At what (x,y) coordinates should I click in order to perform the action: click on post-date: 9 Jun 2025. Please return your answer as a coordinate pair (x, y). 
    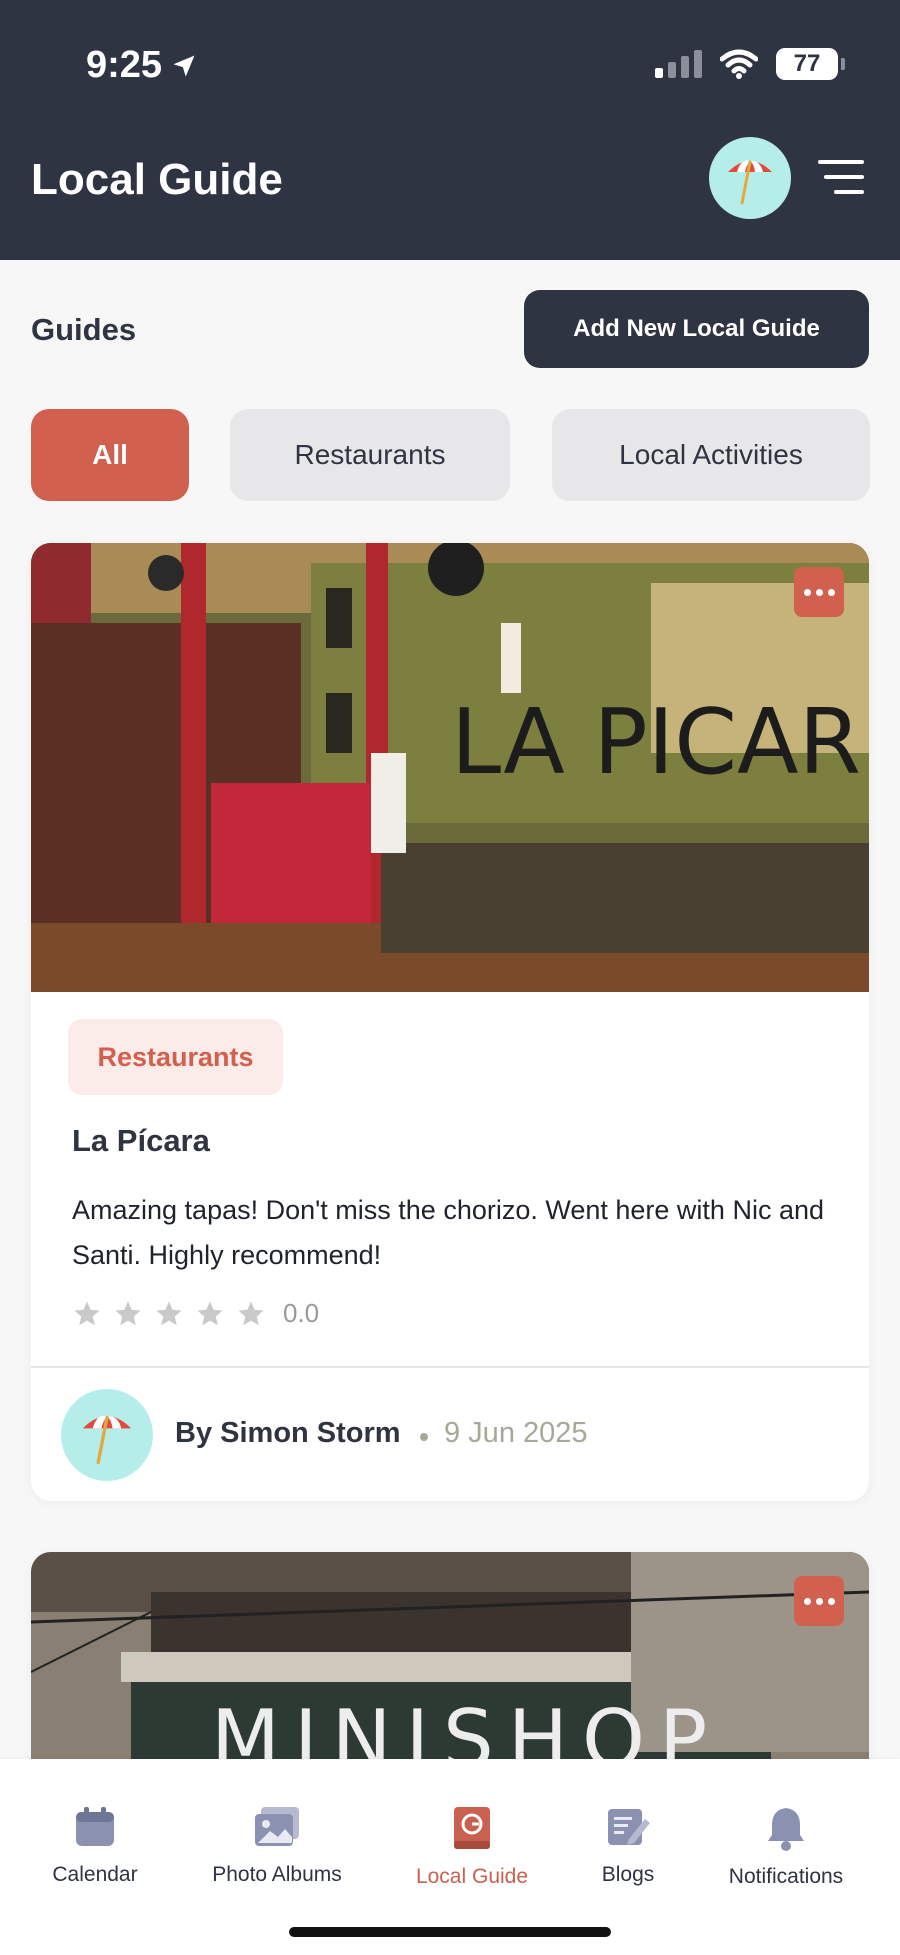
    Looking at the image, I should click on (516, 1433).